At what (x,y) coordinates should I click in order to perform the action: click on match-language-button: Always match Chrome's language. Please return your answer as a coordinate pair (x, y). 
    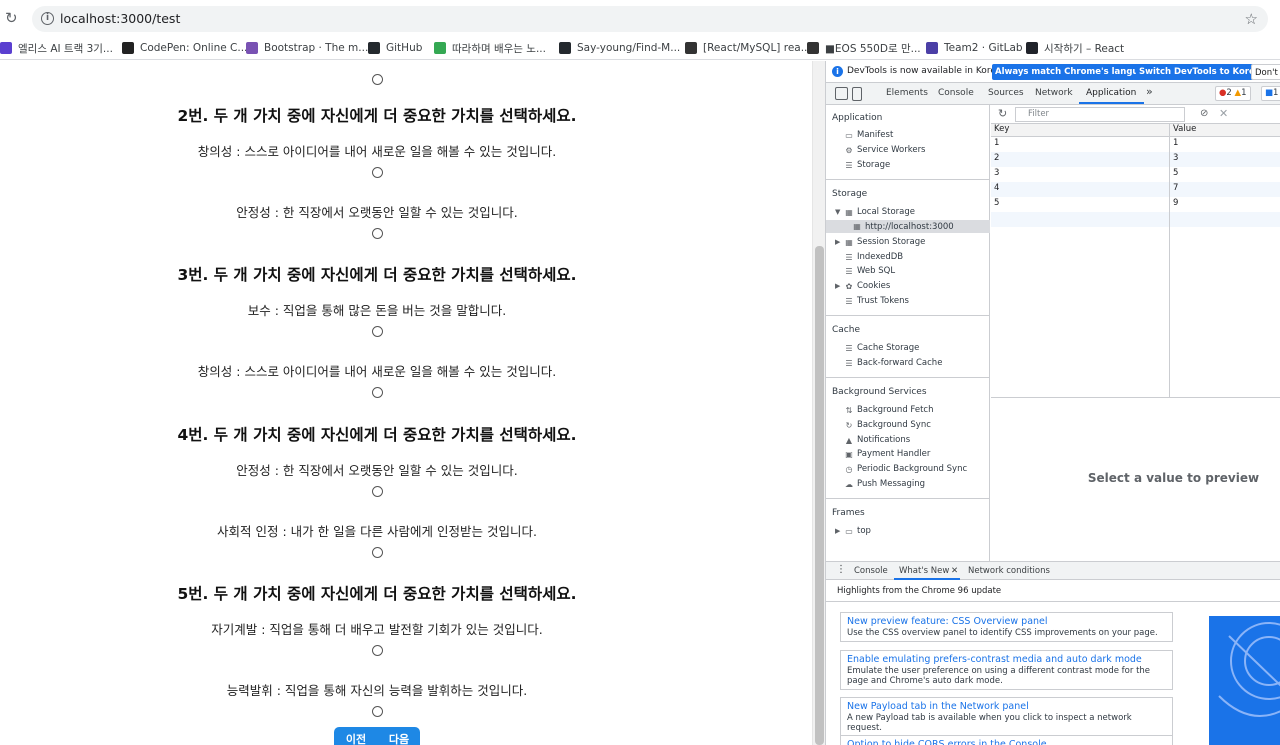
    Looking at the image, I should click on (1076, 72).